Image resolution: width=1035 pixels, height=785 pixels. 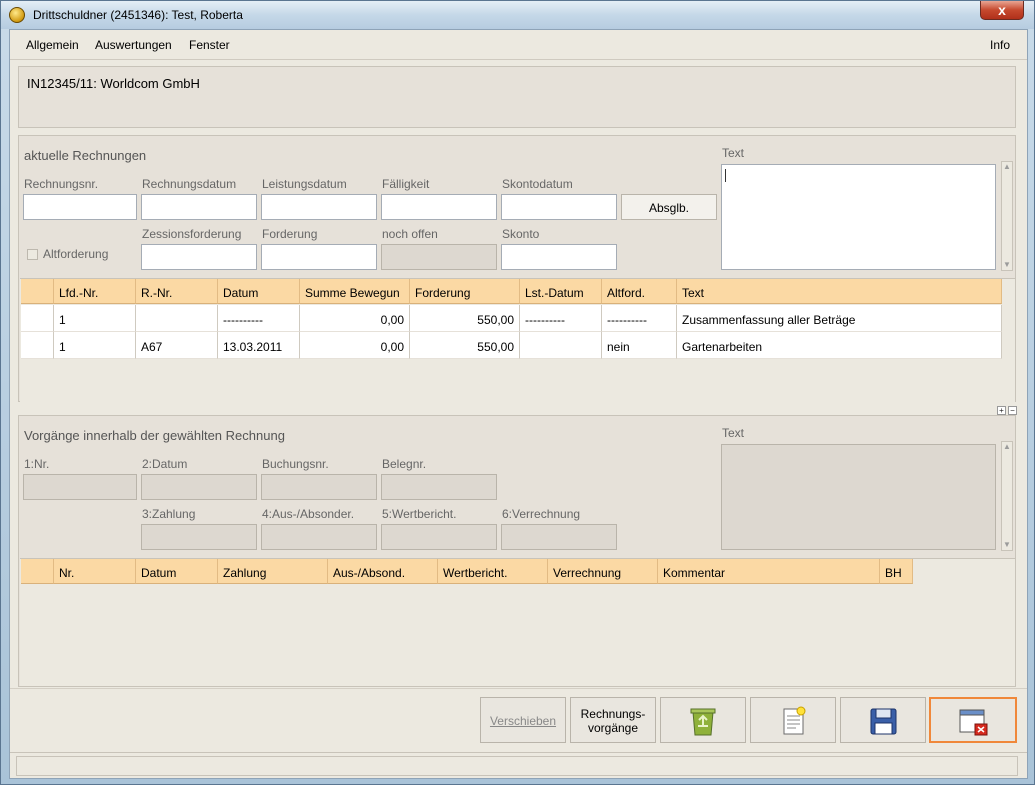 What do you see at coordinates (85, 155) in the screenshot?
I see `invoices-section-title: aktuelle Rechnungen` at bounding box center [85, 155].